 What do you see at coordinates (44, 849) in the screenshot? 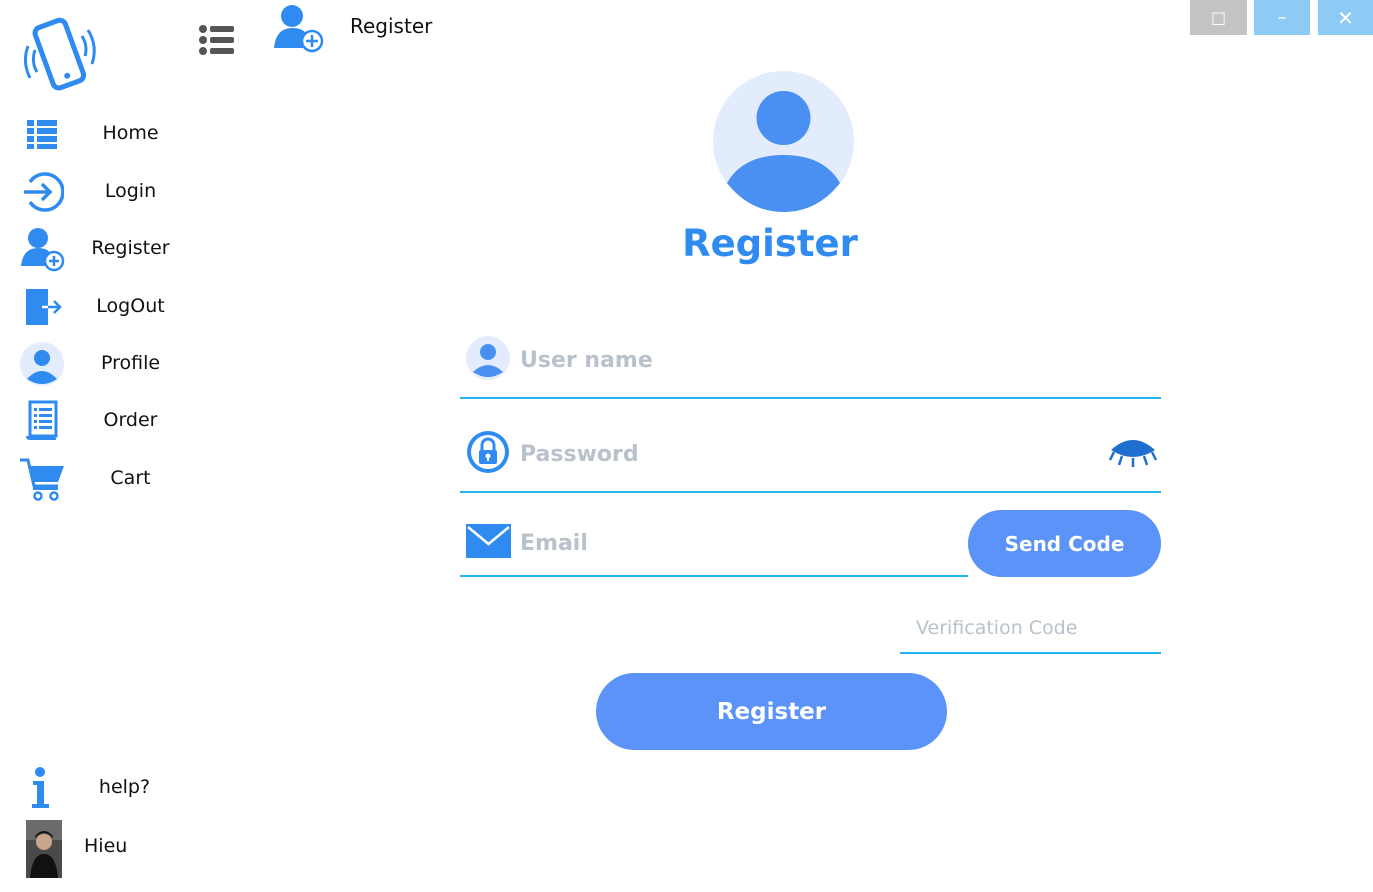
I see `user-avatar` at bounding box center [44, 849].